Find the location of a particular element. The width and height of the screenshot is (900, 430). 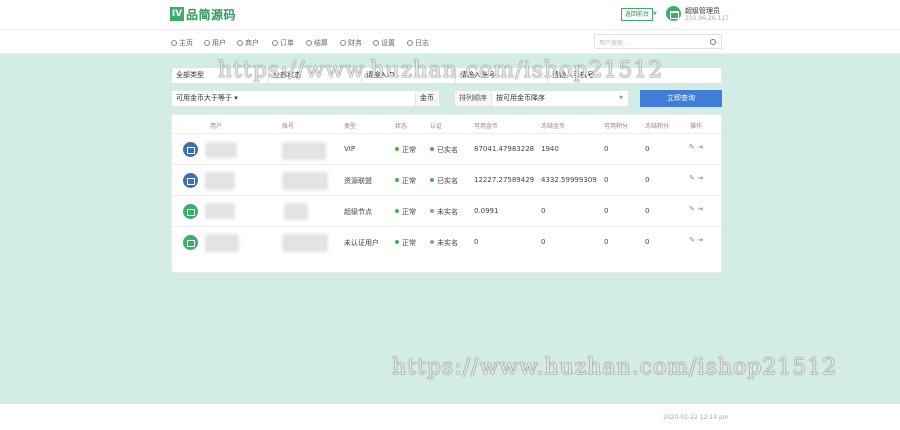

top-bar: IV 品简源码 返回前台 ▼ 超级管理员 202.96.26.117 is located at coordinates (450, 15).